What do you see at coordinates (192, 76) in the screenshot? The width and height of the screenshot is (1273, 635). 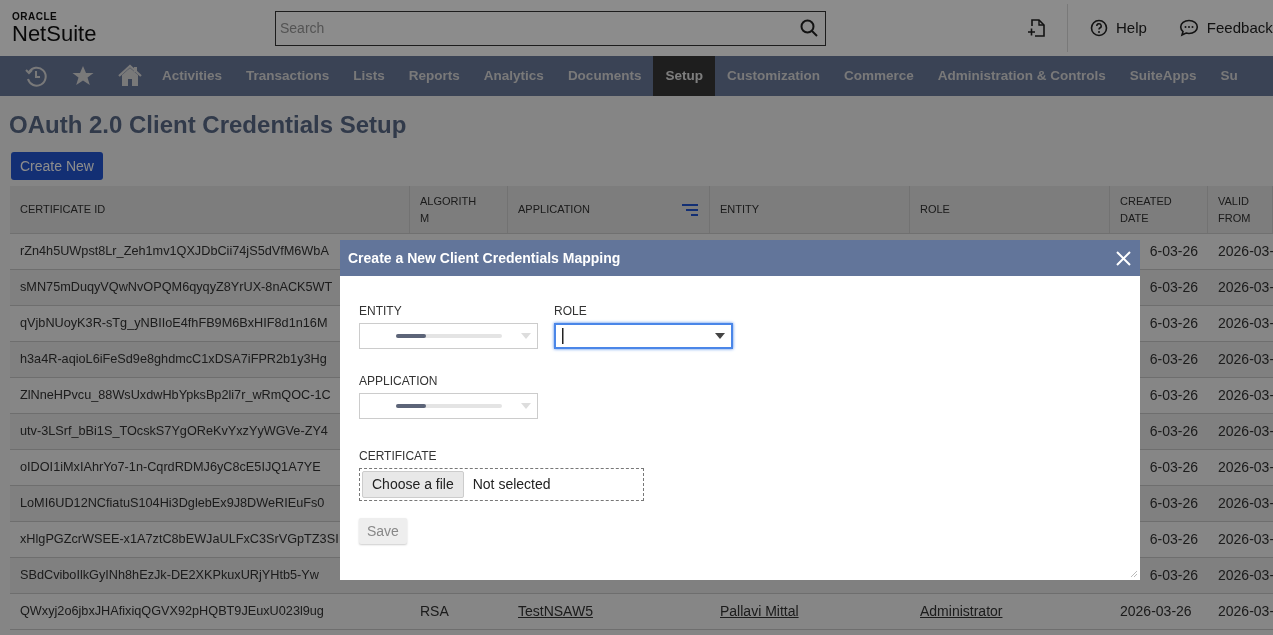 I see `nav-tab: Activities` at bounding box center [192, 76].